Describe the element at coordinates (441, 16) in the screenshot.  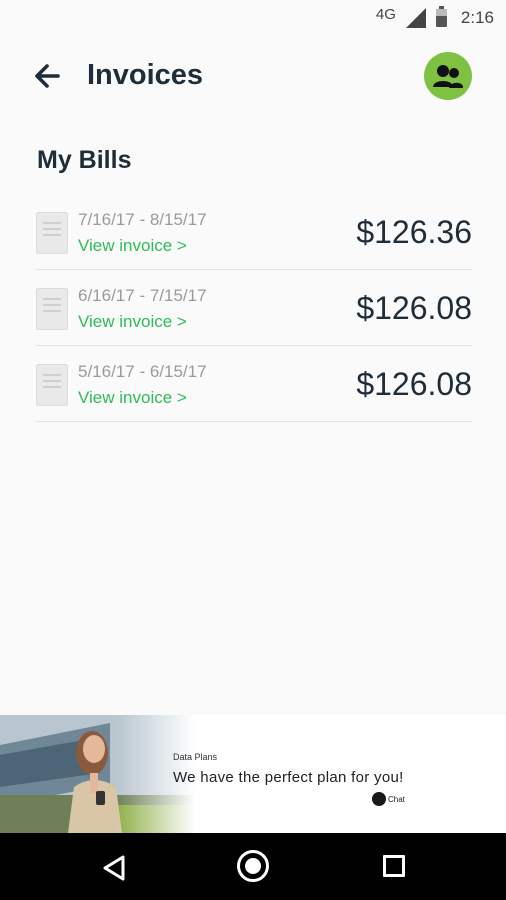
I see `battery-icon` at that location.